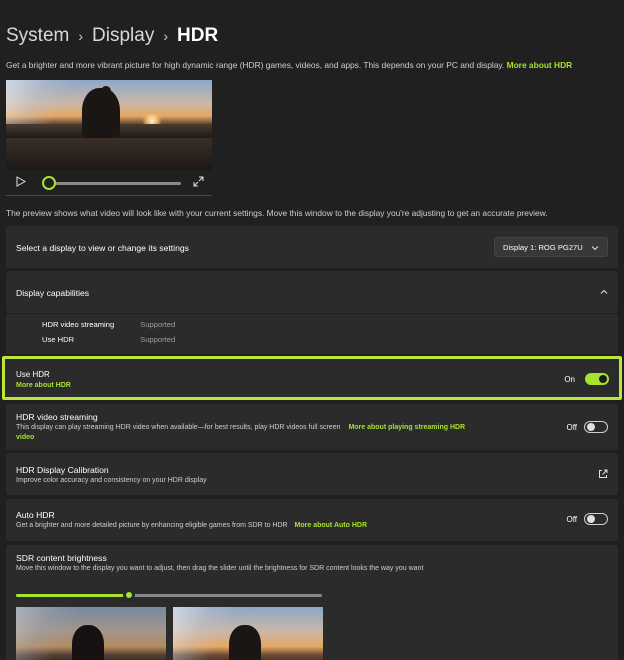 Image resolution: width=624 pixels, height=660 pixels. Describe the element at coordinates (595, 248) in the screenshot. I see `chevron-down-icon` at that location.